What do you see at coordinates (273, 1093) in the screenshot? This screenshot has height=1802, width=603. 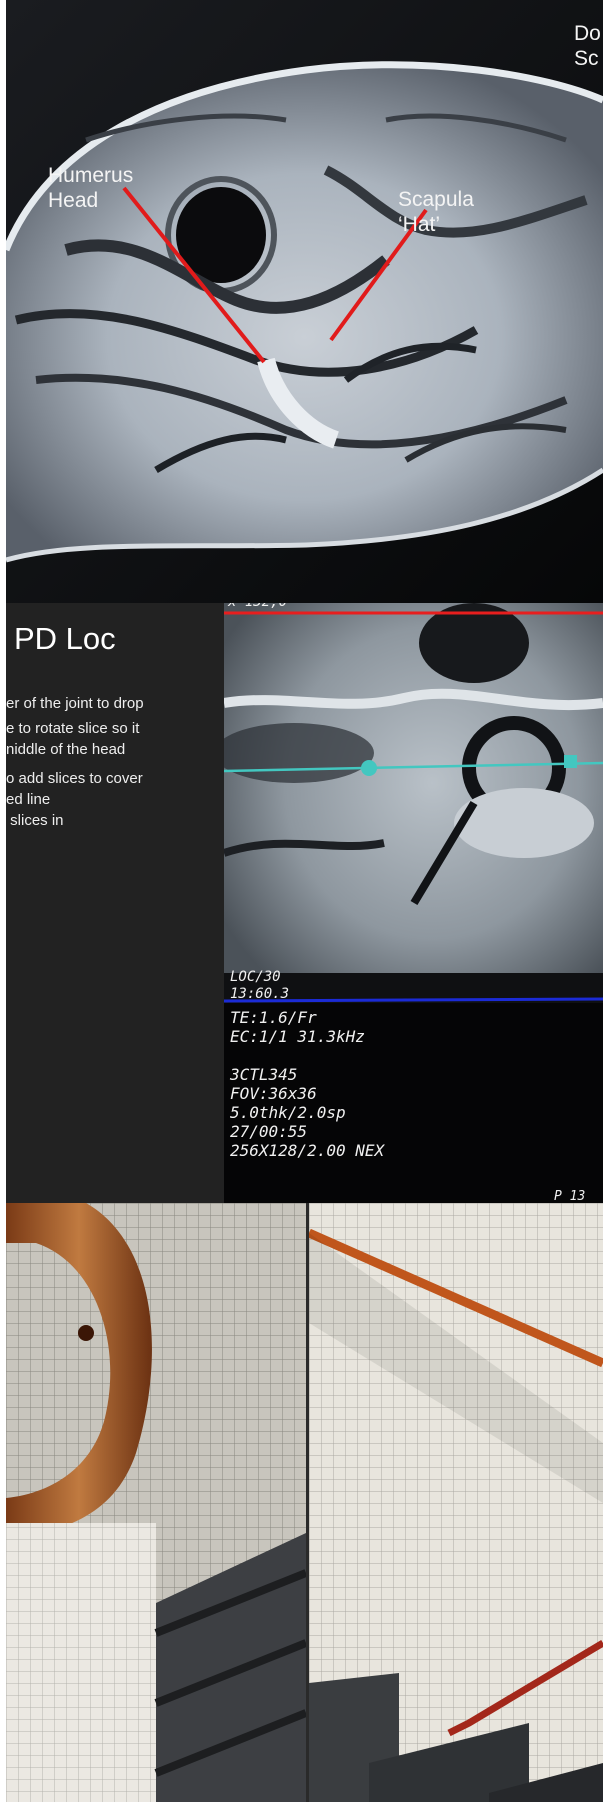 I see `console-line-6: FOV:36x36` at bounding box center [273, 1093].